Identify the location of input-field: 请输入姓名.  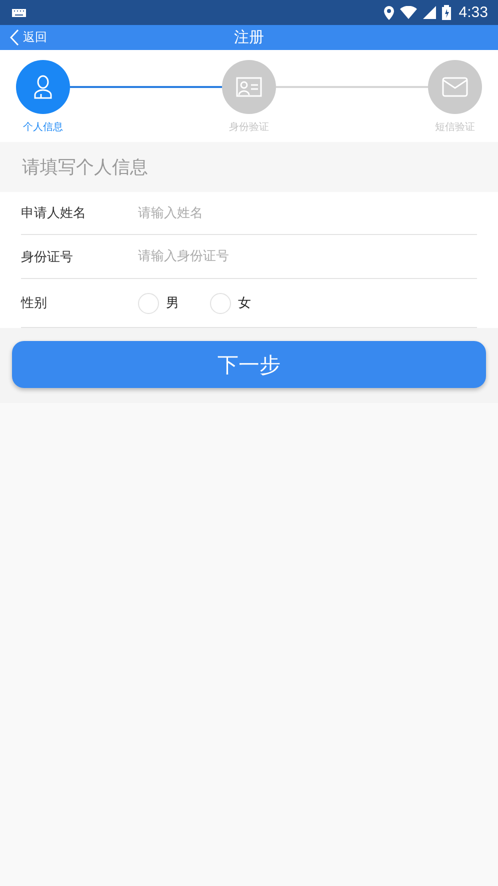
(307, 213).